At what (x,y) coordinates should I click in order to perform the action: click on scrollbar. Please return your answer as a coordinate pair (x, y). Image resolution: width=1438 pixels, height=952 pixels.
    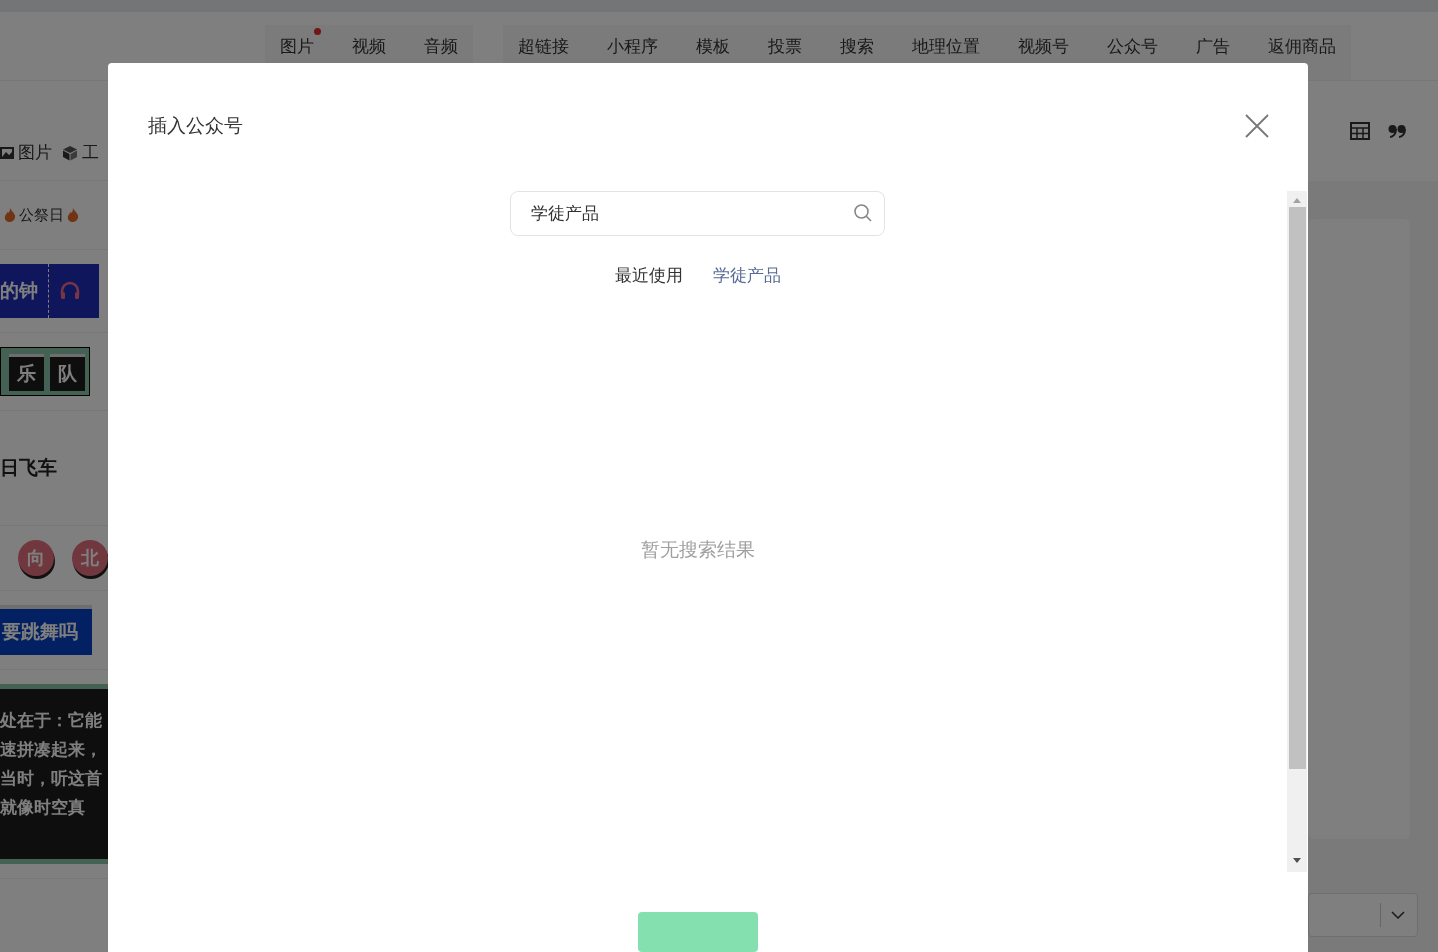
    Looking at the image, I should click on (1297, 531).